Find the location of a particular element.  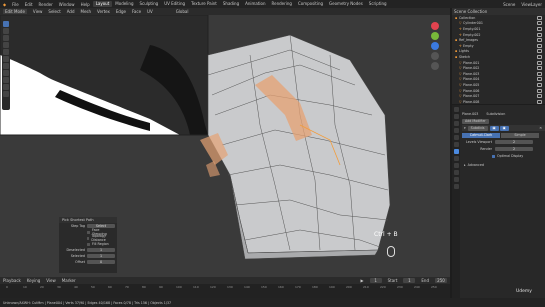

viewlayer-selector: ViewLayer is located at coordinates (531, 4).